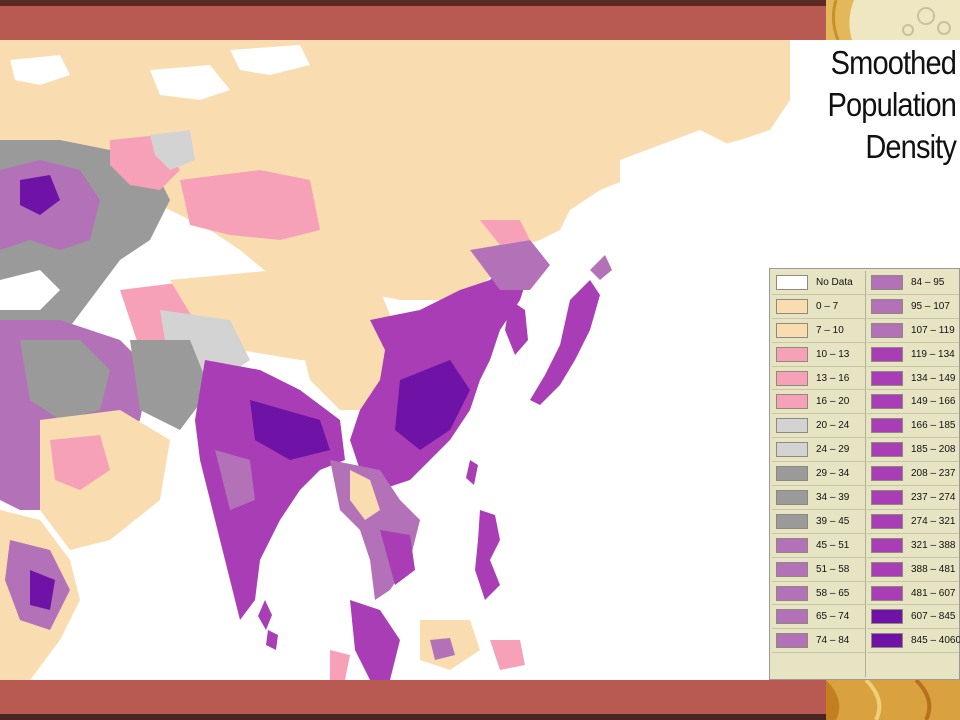 Image resolution: width=960 pixels, height=720 pixels. What do you see at coordinates (833, 426) in the screenshot?
I see `legend-label: 20 – 24` at bounding box center [833, 426].